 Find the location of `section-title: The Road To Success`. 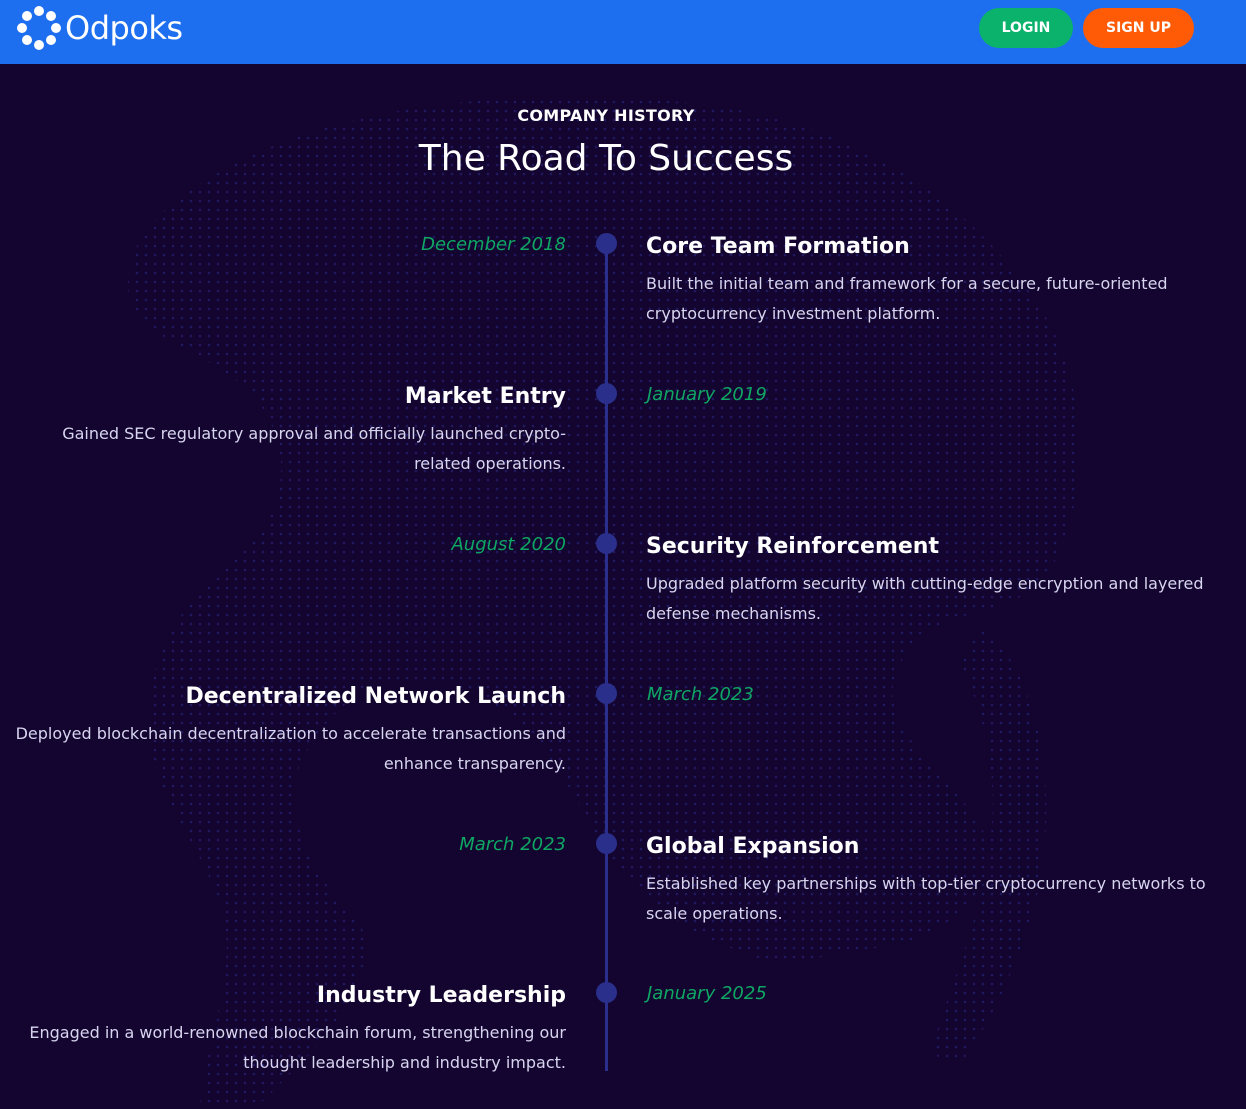

section-title: The Road To Success is located at coordinates (606, 158).